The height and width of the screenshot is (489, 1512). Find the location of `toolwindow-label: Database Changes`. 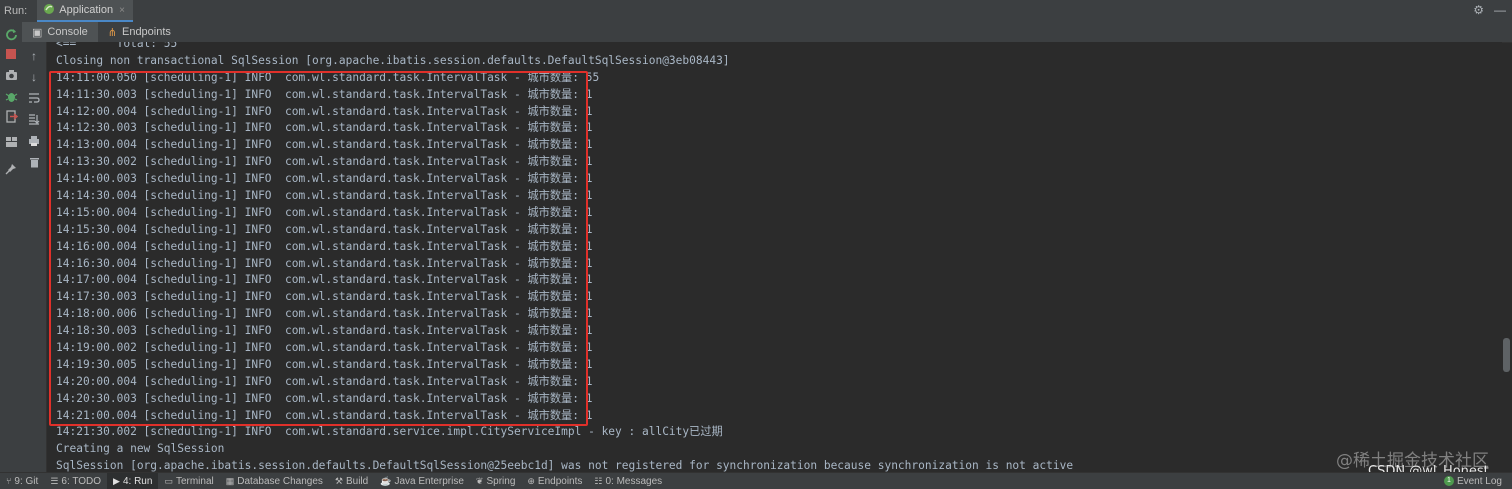

toolwindow-label: Database Changes is located at coordinates (280, 481).